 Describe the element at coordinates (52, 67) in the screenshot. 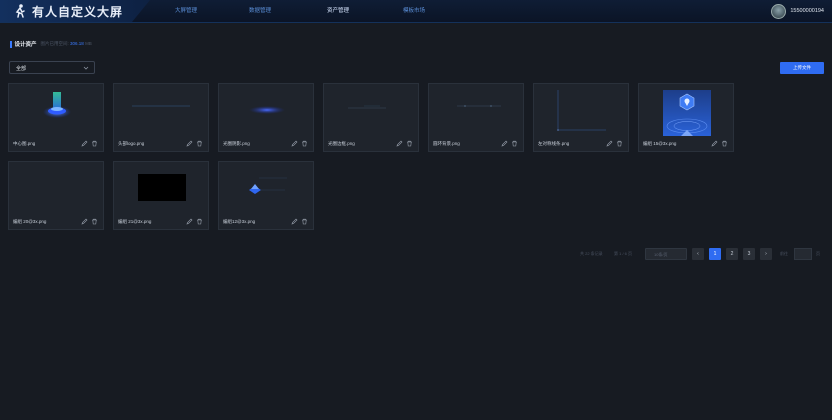

I see `category-select: 全部` at that location.